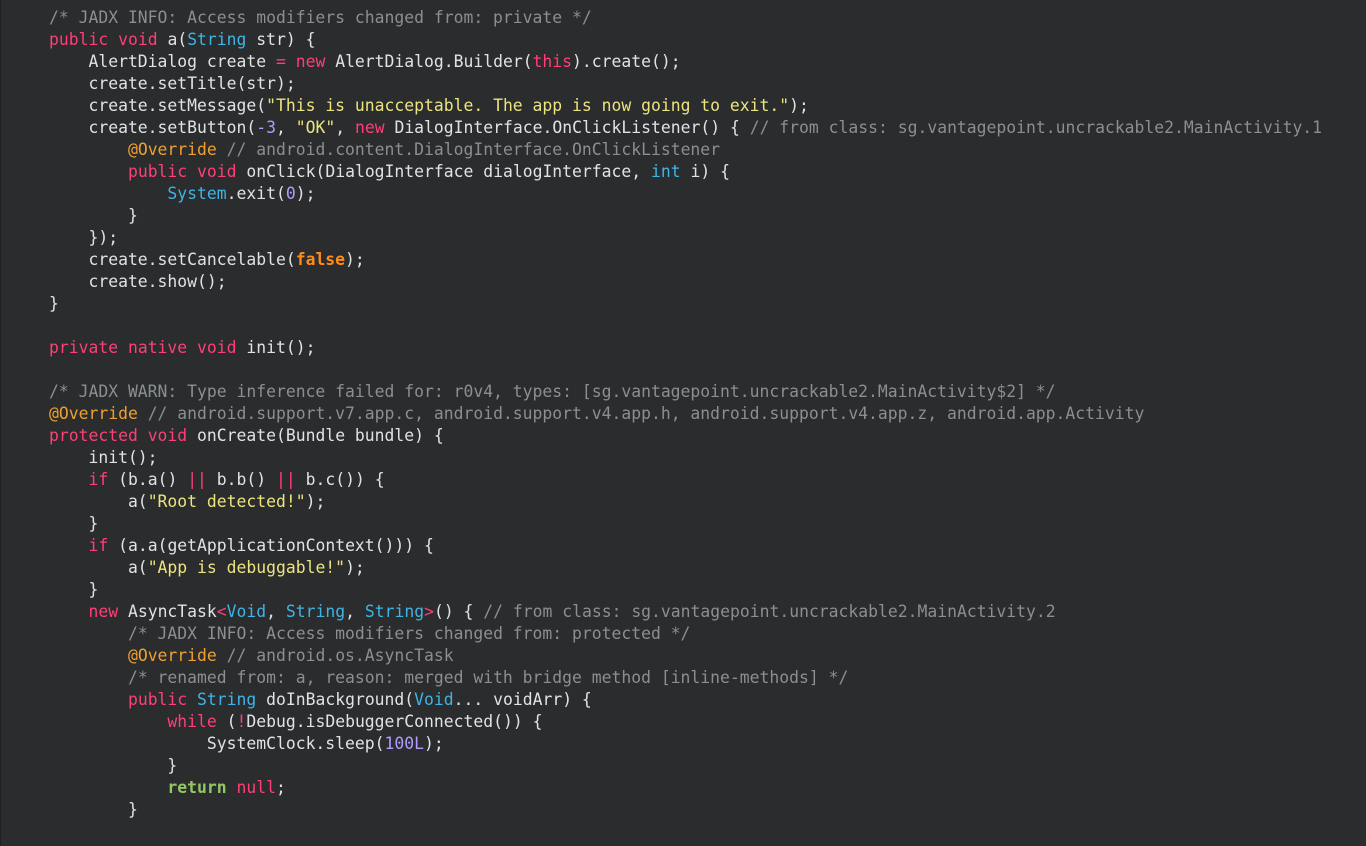 This screenshot has height=846, width=1366. What do you see at coordinates (226, 721) in the screenshot?
I see `code-text: (` at bounding box center [226, 721].